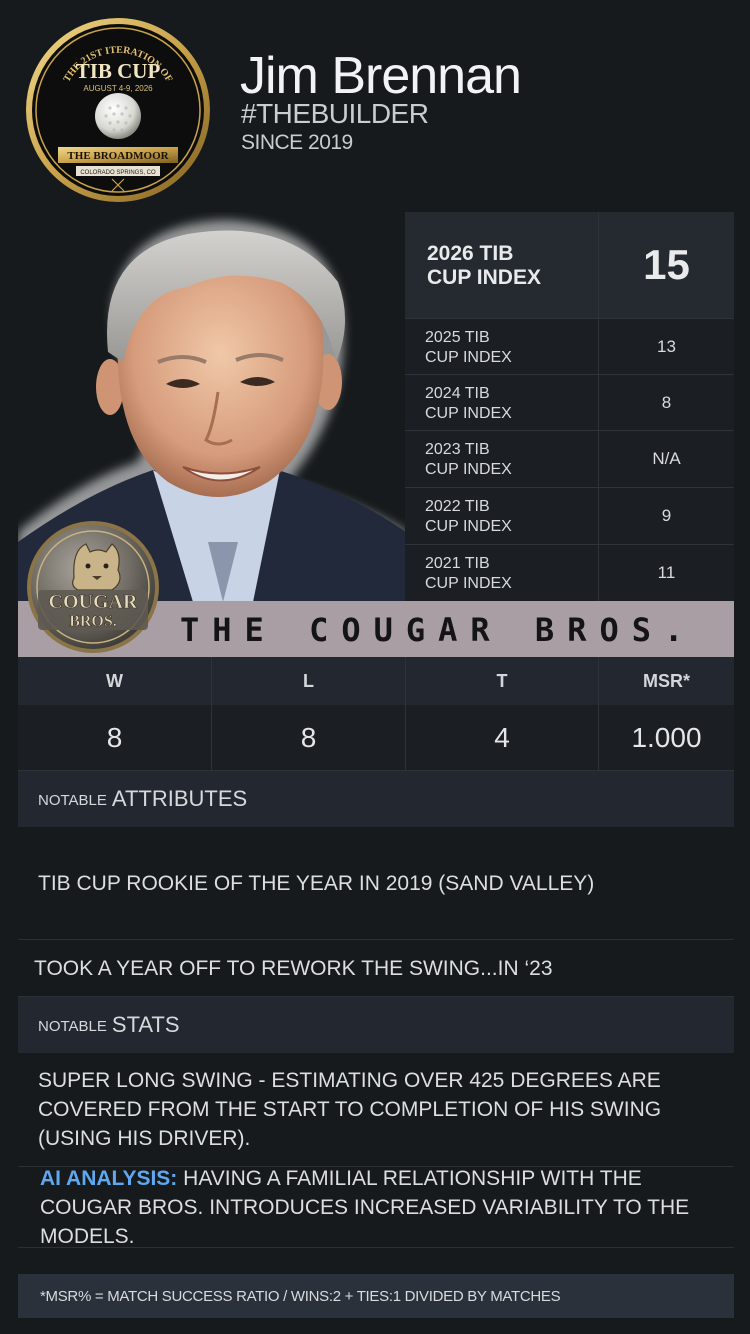 This screenshot has width=750, height=1334. I want to click on index-label-line1: 2023 TIB, so click(457, 449).